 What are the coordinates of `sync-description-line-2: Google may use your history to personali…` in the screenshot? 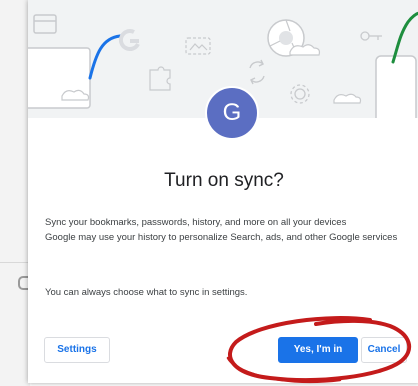 It's located at (221, 237).